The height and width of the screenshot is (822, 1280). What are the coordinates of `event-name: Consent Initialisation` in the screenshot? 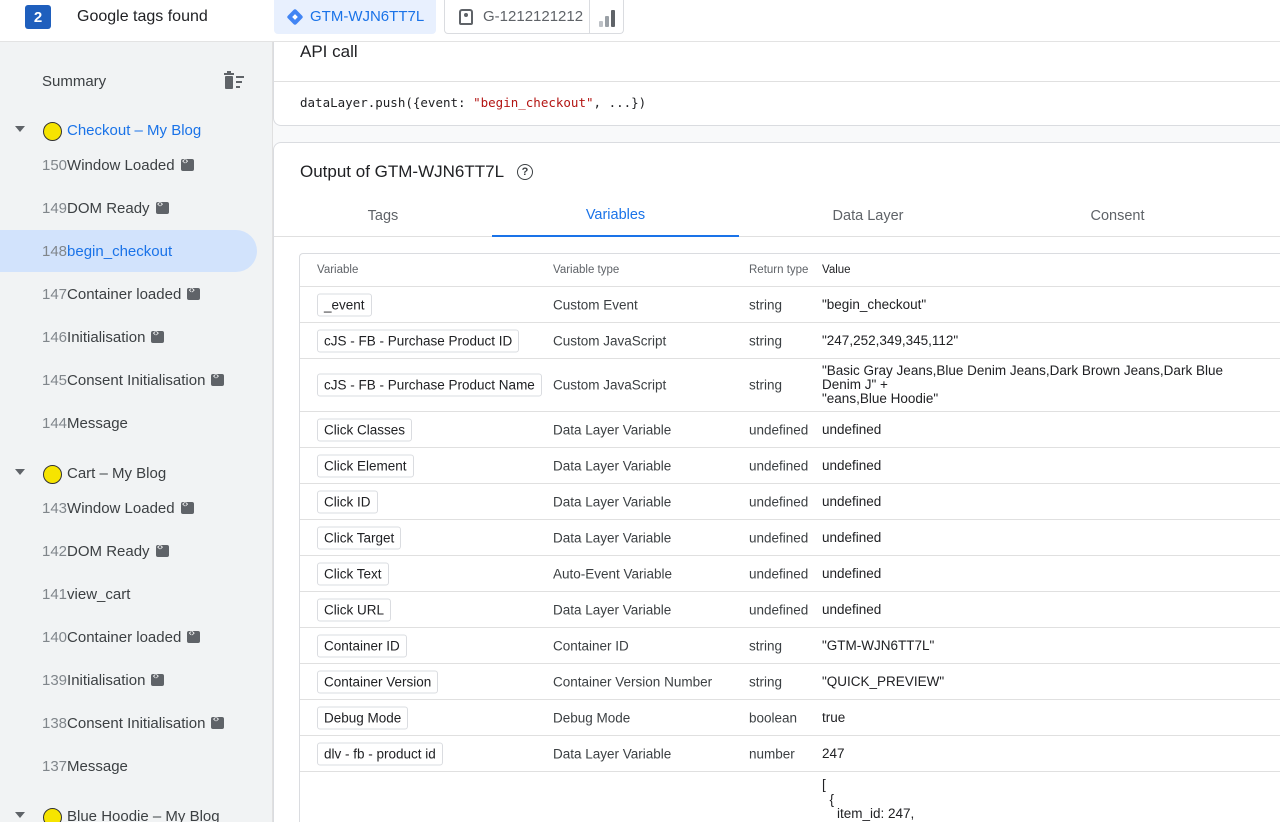 It's located at (136, 380).